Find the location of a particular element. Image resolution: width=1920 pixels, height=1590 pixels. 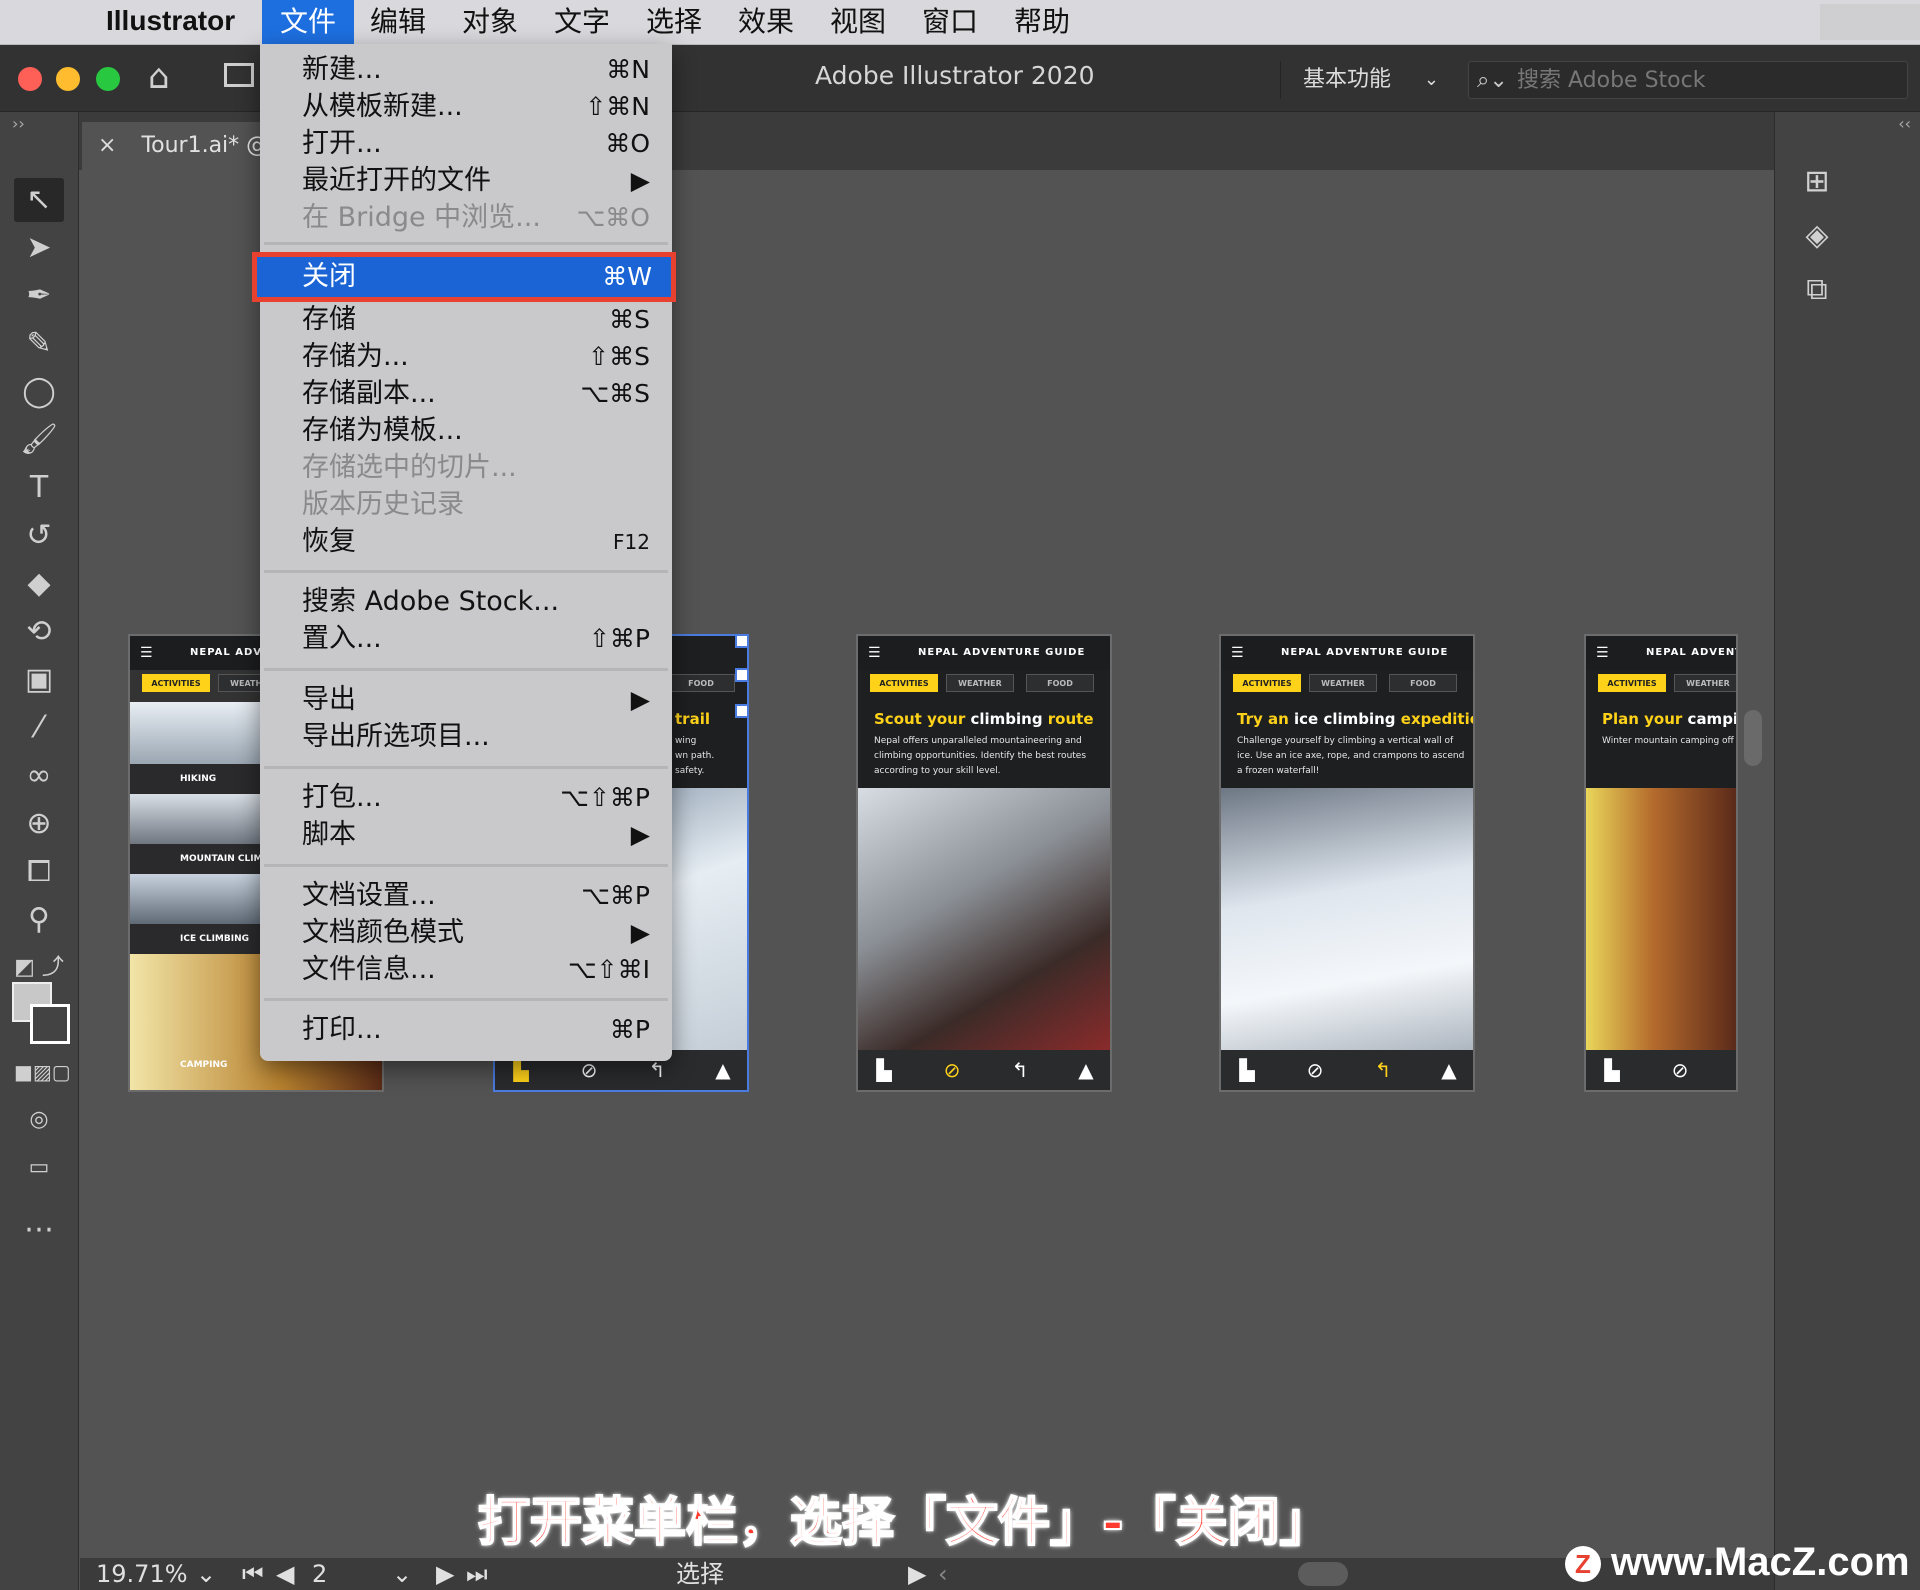

curvature-tool-icon: ✎ is located at coordinates (39, 344).